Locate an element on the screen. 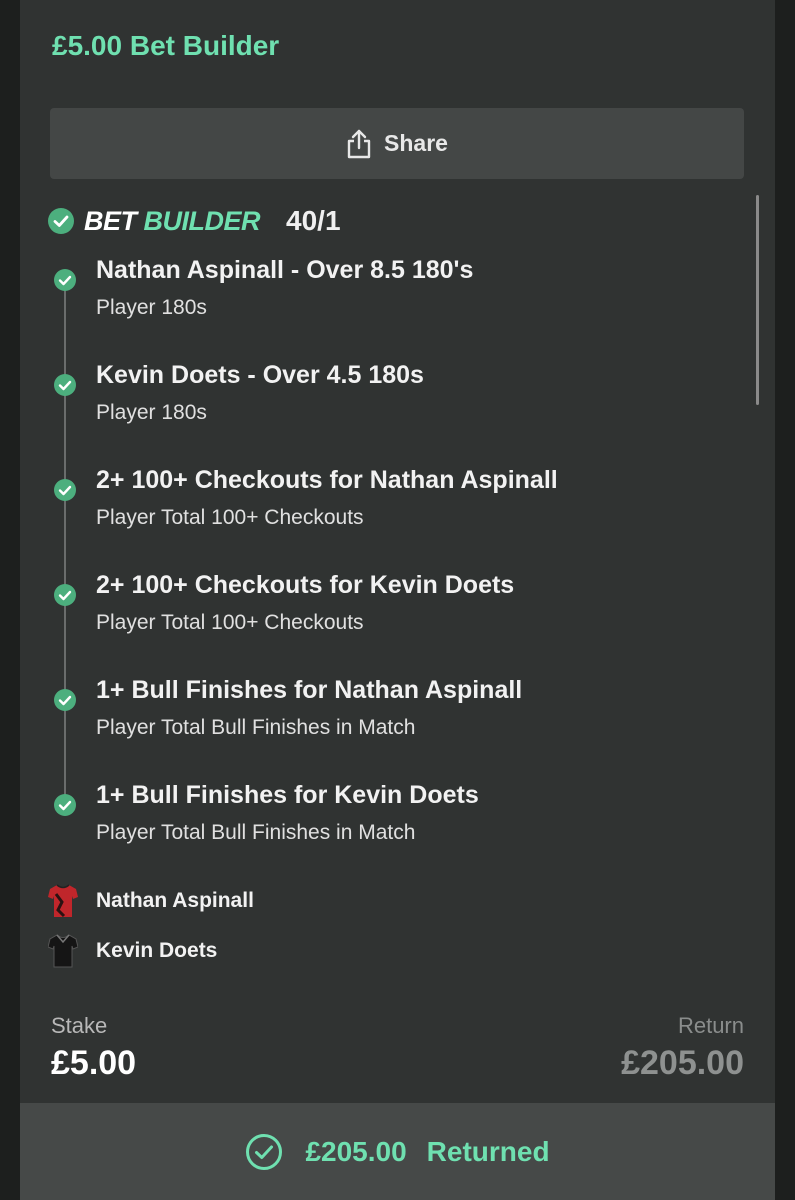  leg-selection: Kevin Doets - Over 4.5 180s is located at coordinates (260, 375).